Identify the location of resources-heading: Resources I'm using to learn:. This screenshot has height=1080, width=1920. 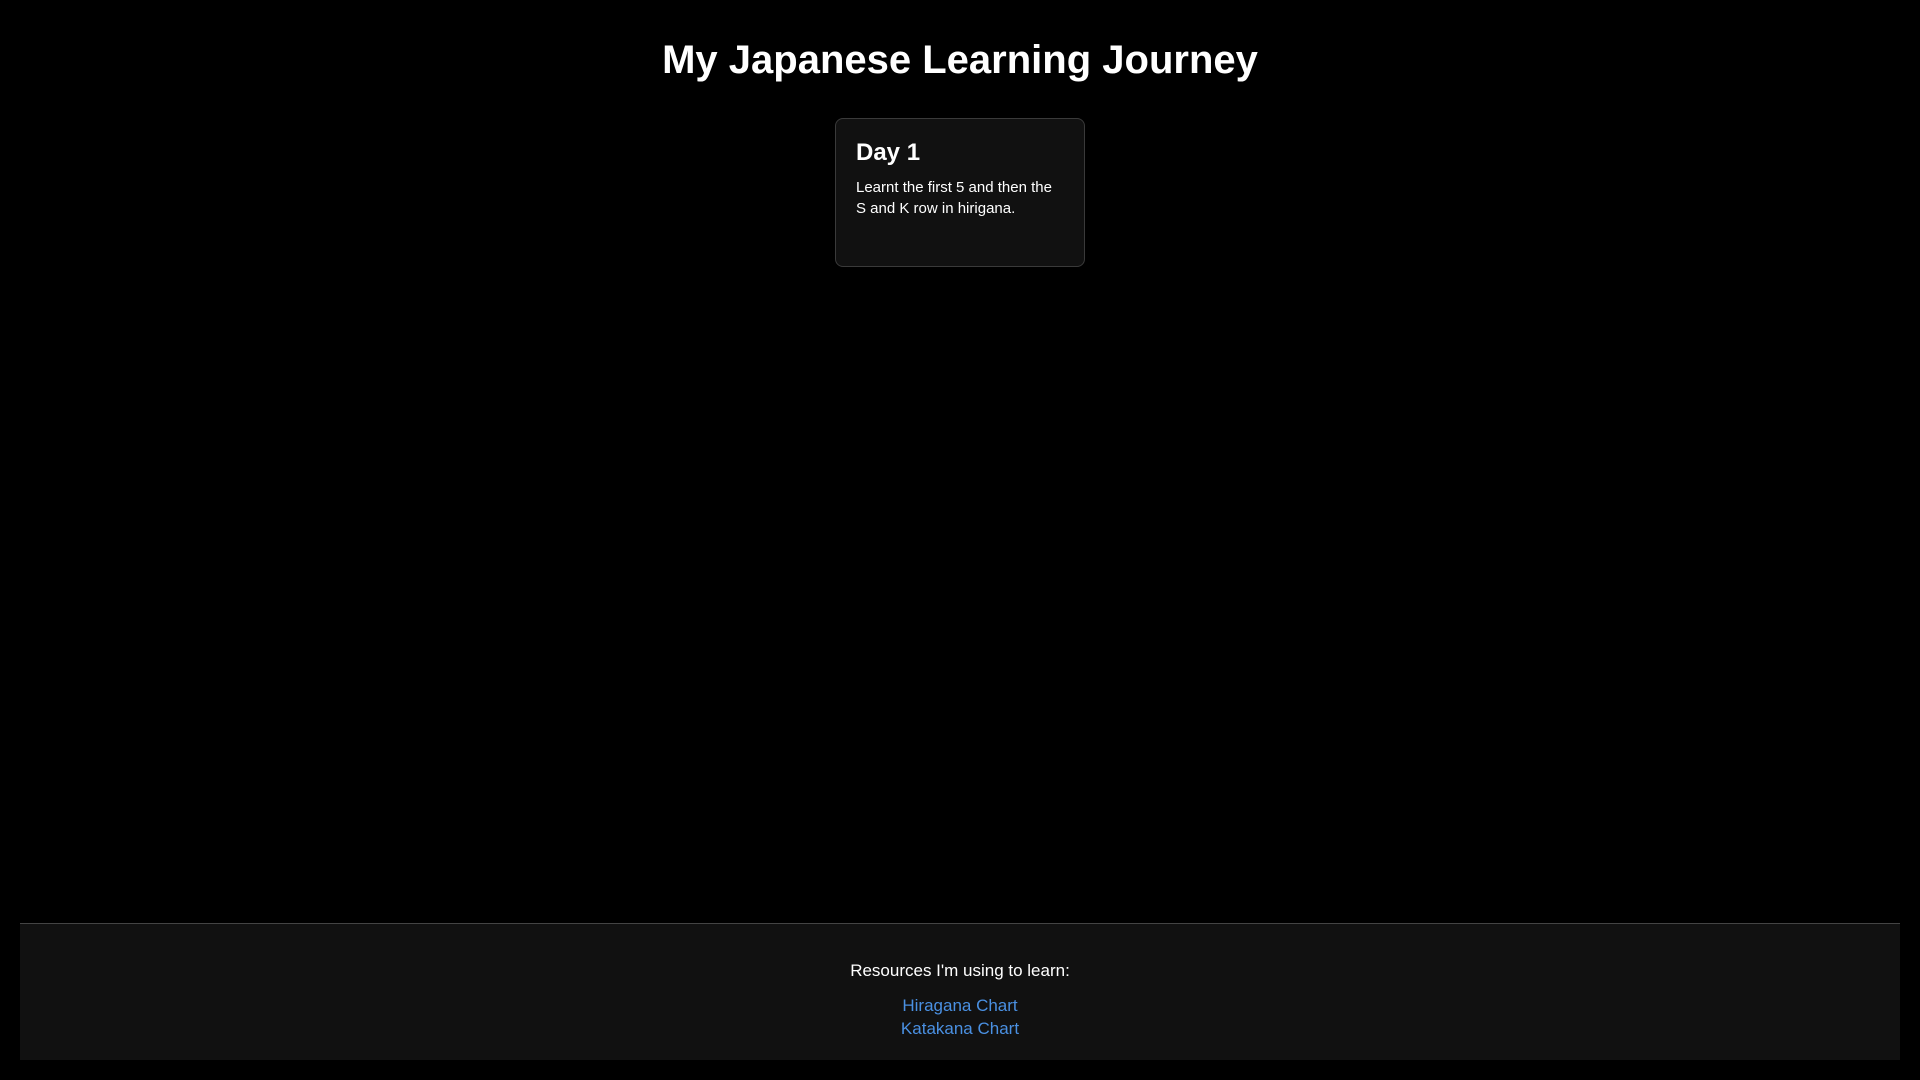
(960, 970).